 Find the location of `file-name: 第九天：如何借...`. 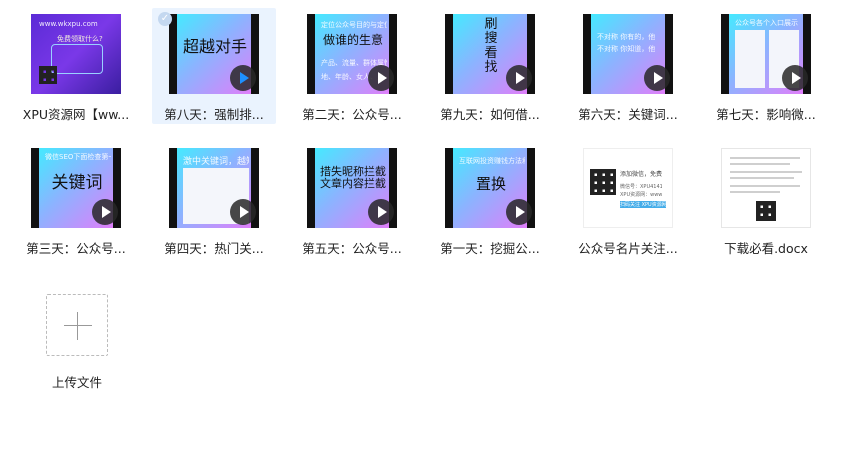

file-name: 第九天：如何借... is located at coordinates (490, 114).